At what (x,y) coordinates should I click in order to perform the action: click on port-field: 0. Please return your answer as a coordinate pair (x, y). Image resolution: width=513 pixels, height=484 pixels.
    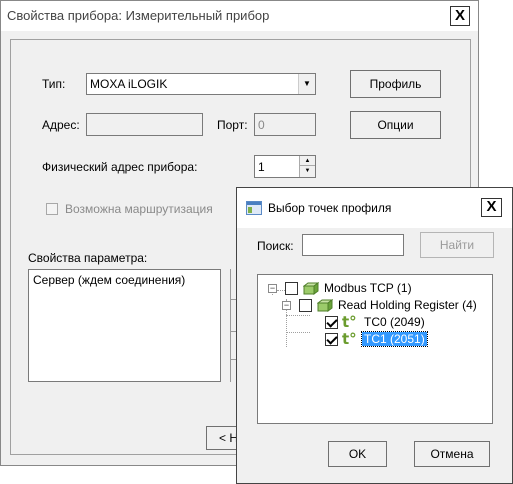
    Looking at the image, I should click on (285, 124).